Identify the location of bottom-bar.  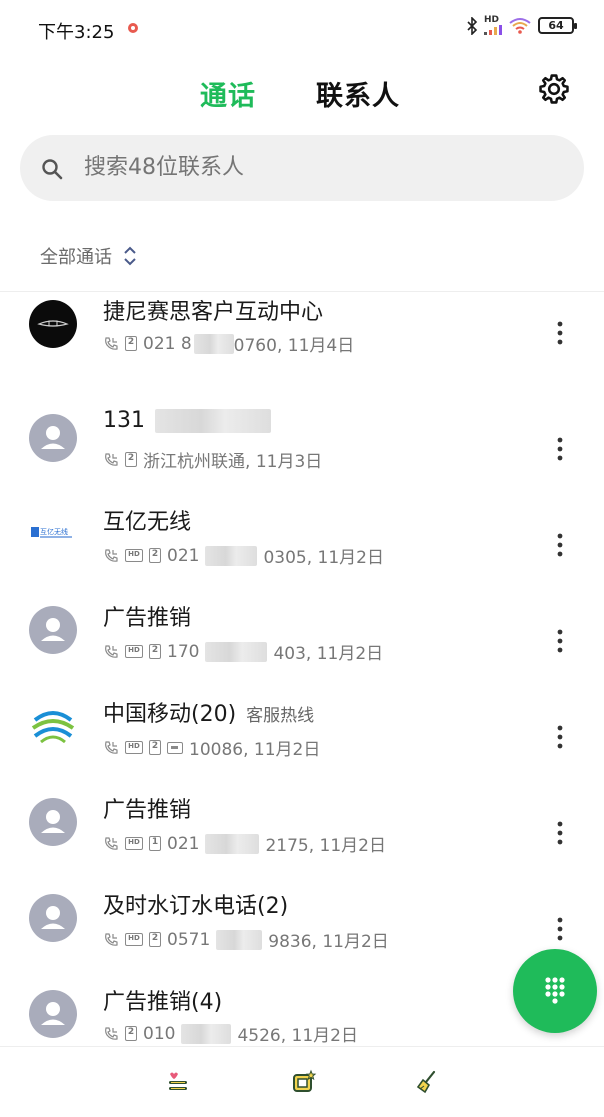
(302, 1081).